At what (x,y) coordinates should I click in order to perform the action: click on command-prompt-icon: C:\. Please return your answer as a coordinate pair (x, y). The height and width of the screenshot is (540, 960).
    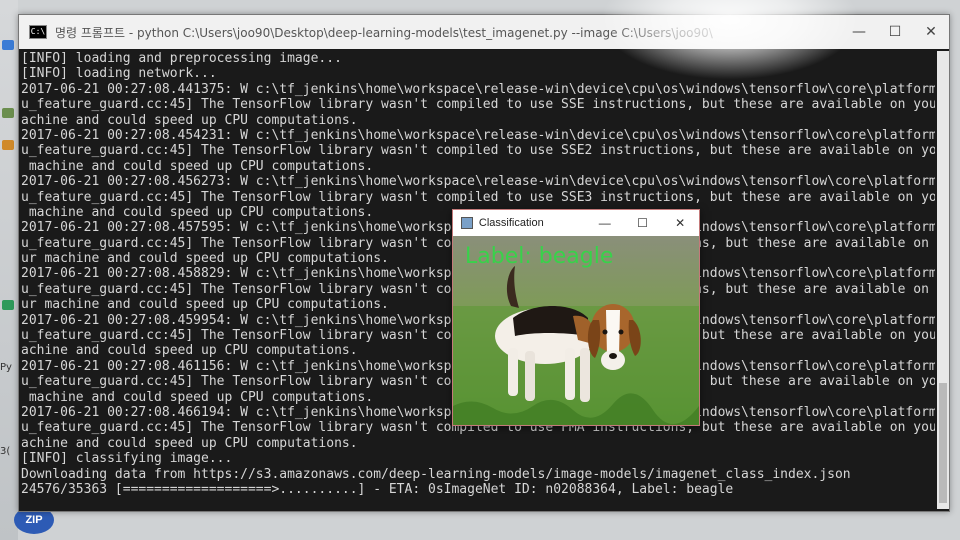
    Looking at the image, I should click on (38, 32).